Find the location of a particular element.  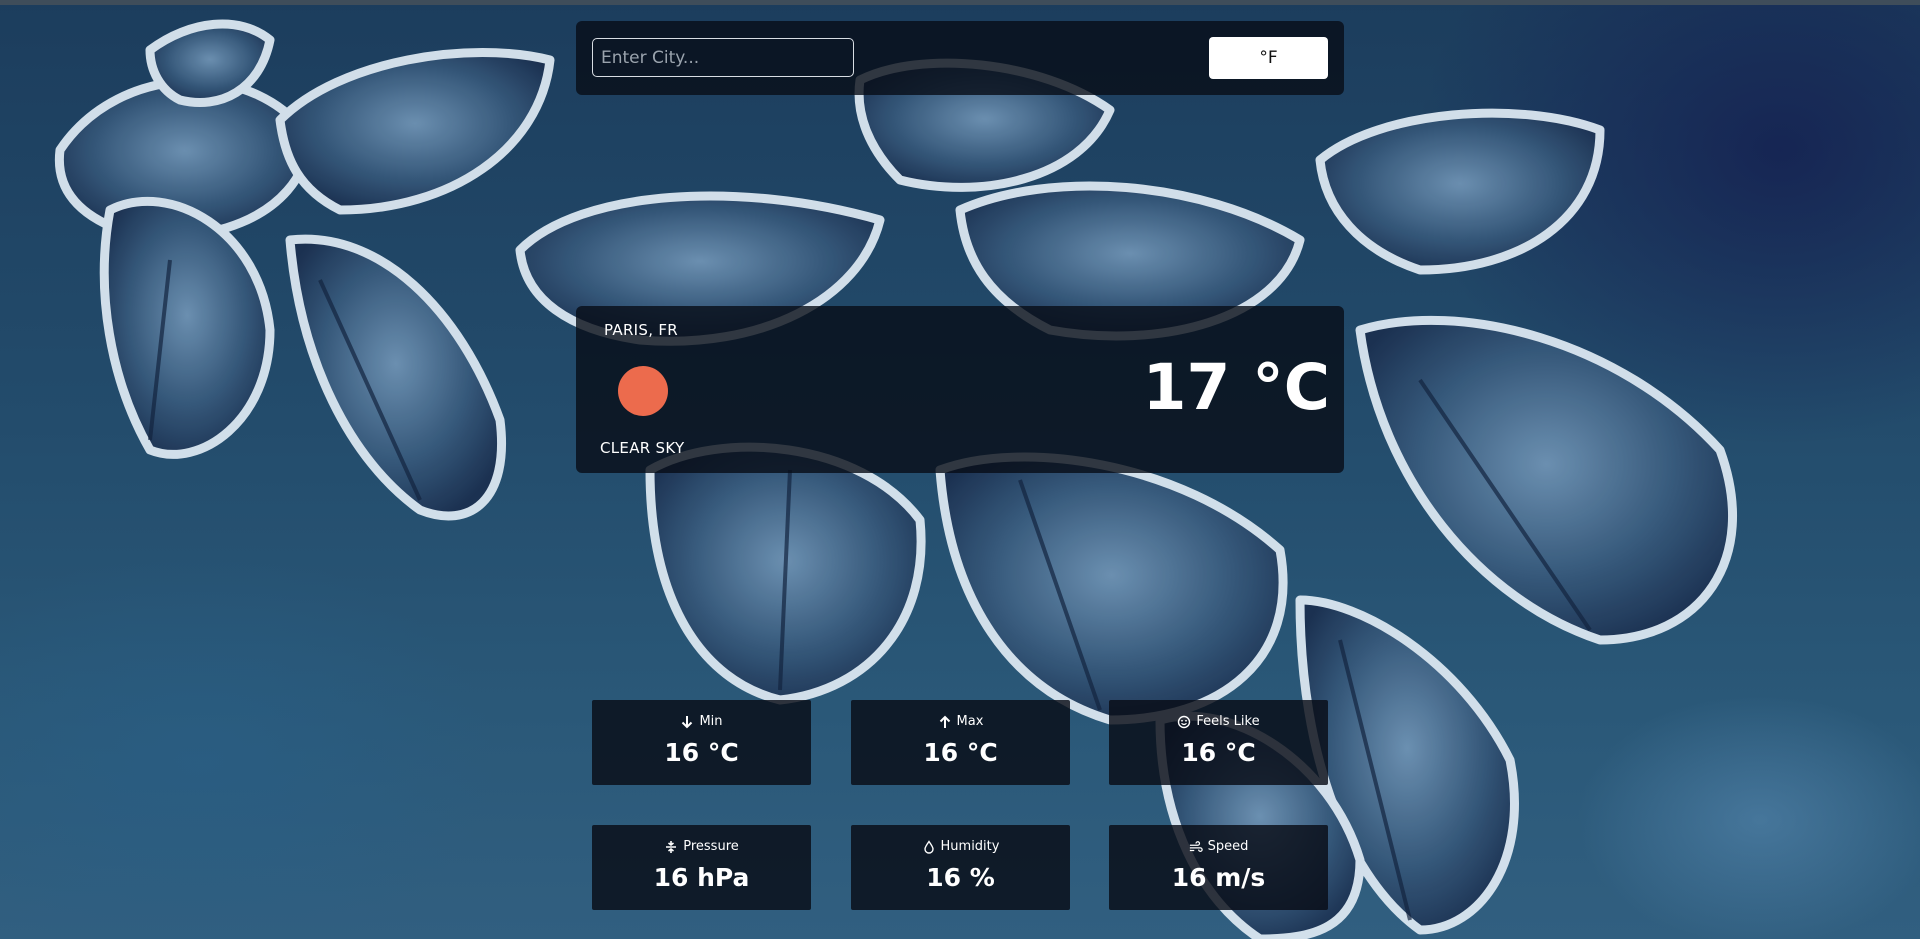

arrow-up-icon is located at coordinates (945, 722).